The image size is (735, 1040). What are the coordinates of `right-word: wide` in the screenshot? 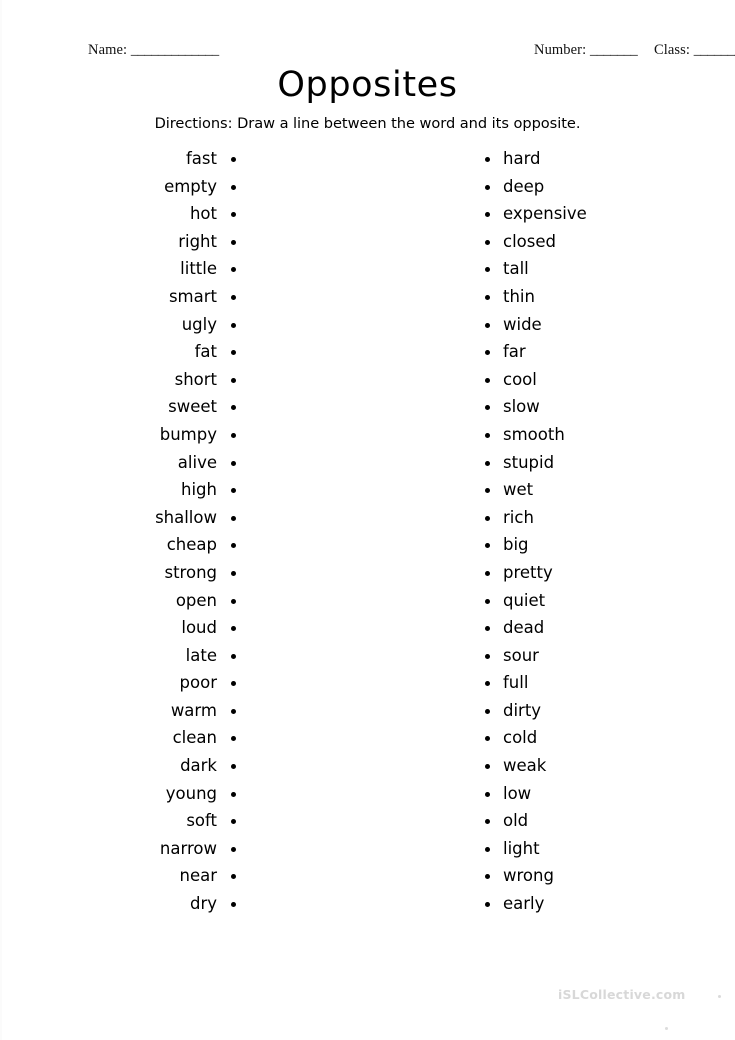 It's located at (603, 325).